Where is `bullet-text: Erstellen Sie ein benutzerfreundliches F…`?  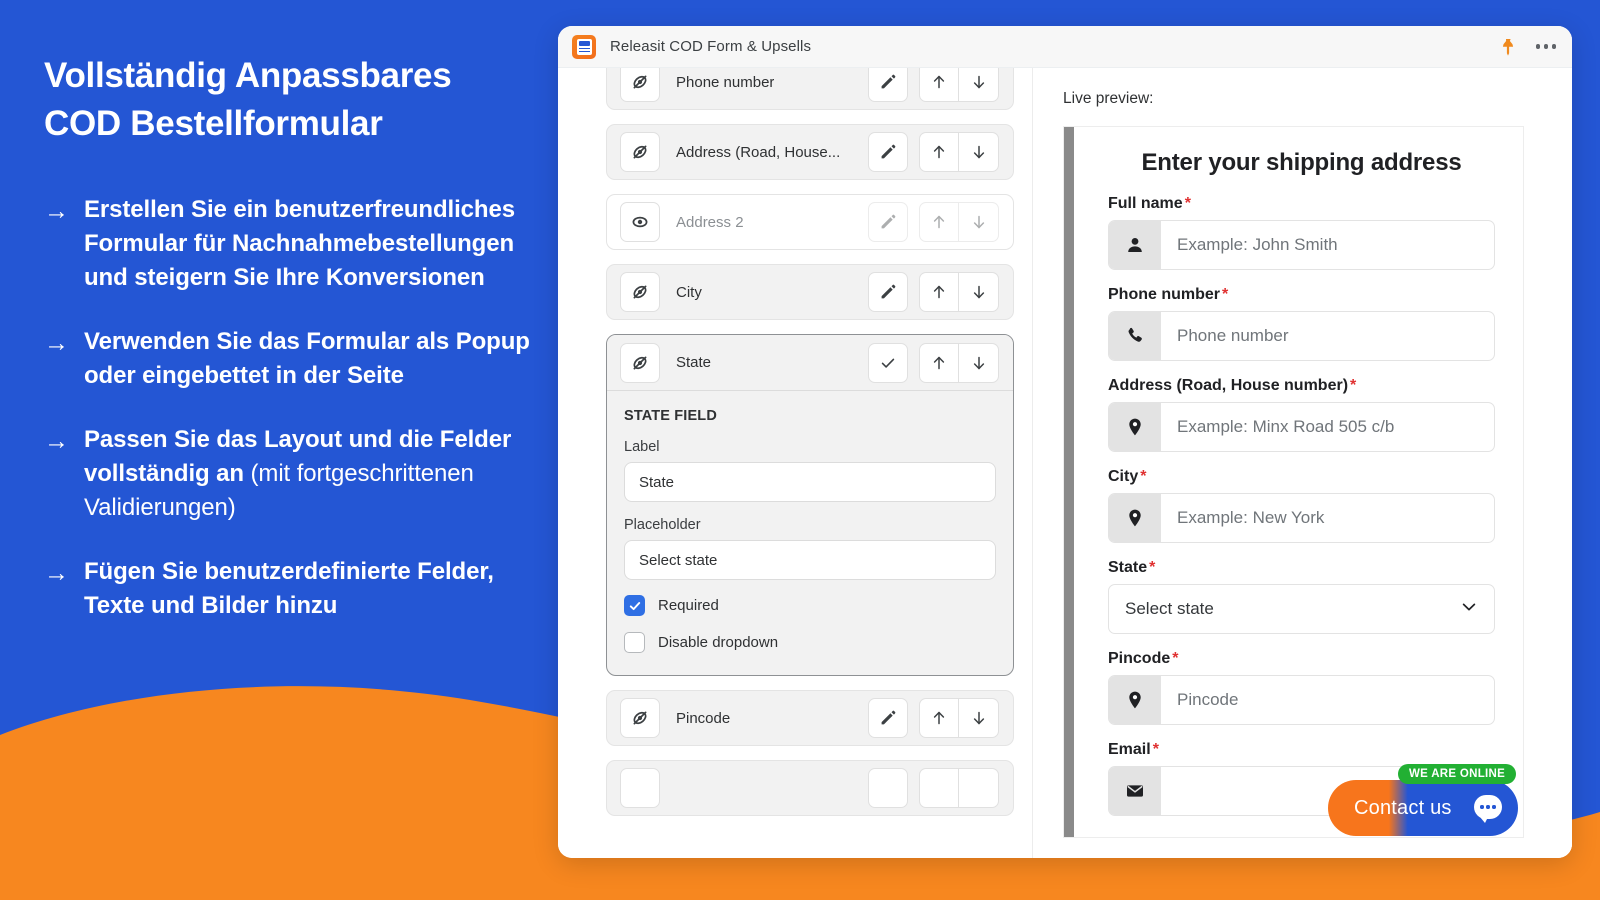
bullet-text: Erstellen Sie ein benutzerfreundliches F… is located at coordinates (319, 244).